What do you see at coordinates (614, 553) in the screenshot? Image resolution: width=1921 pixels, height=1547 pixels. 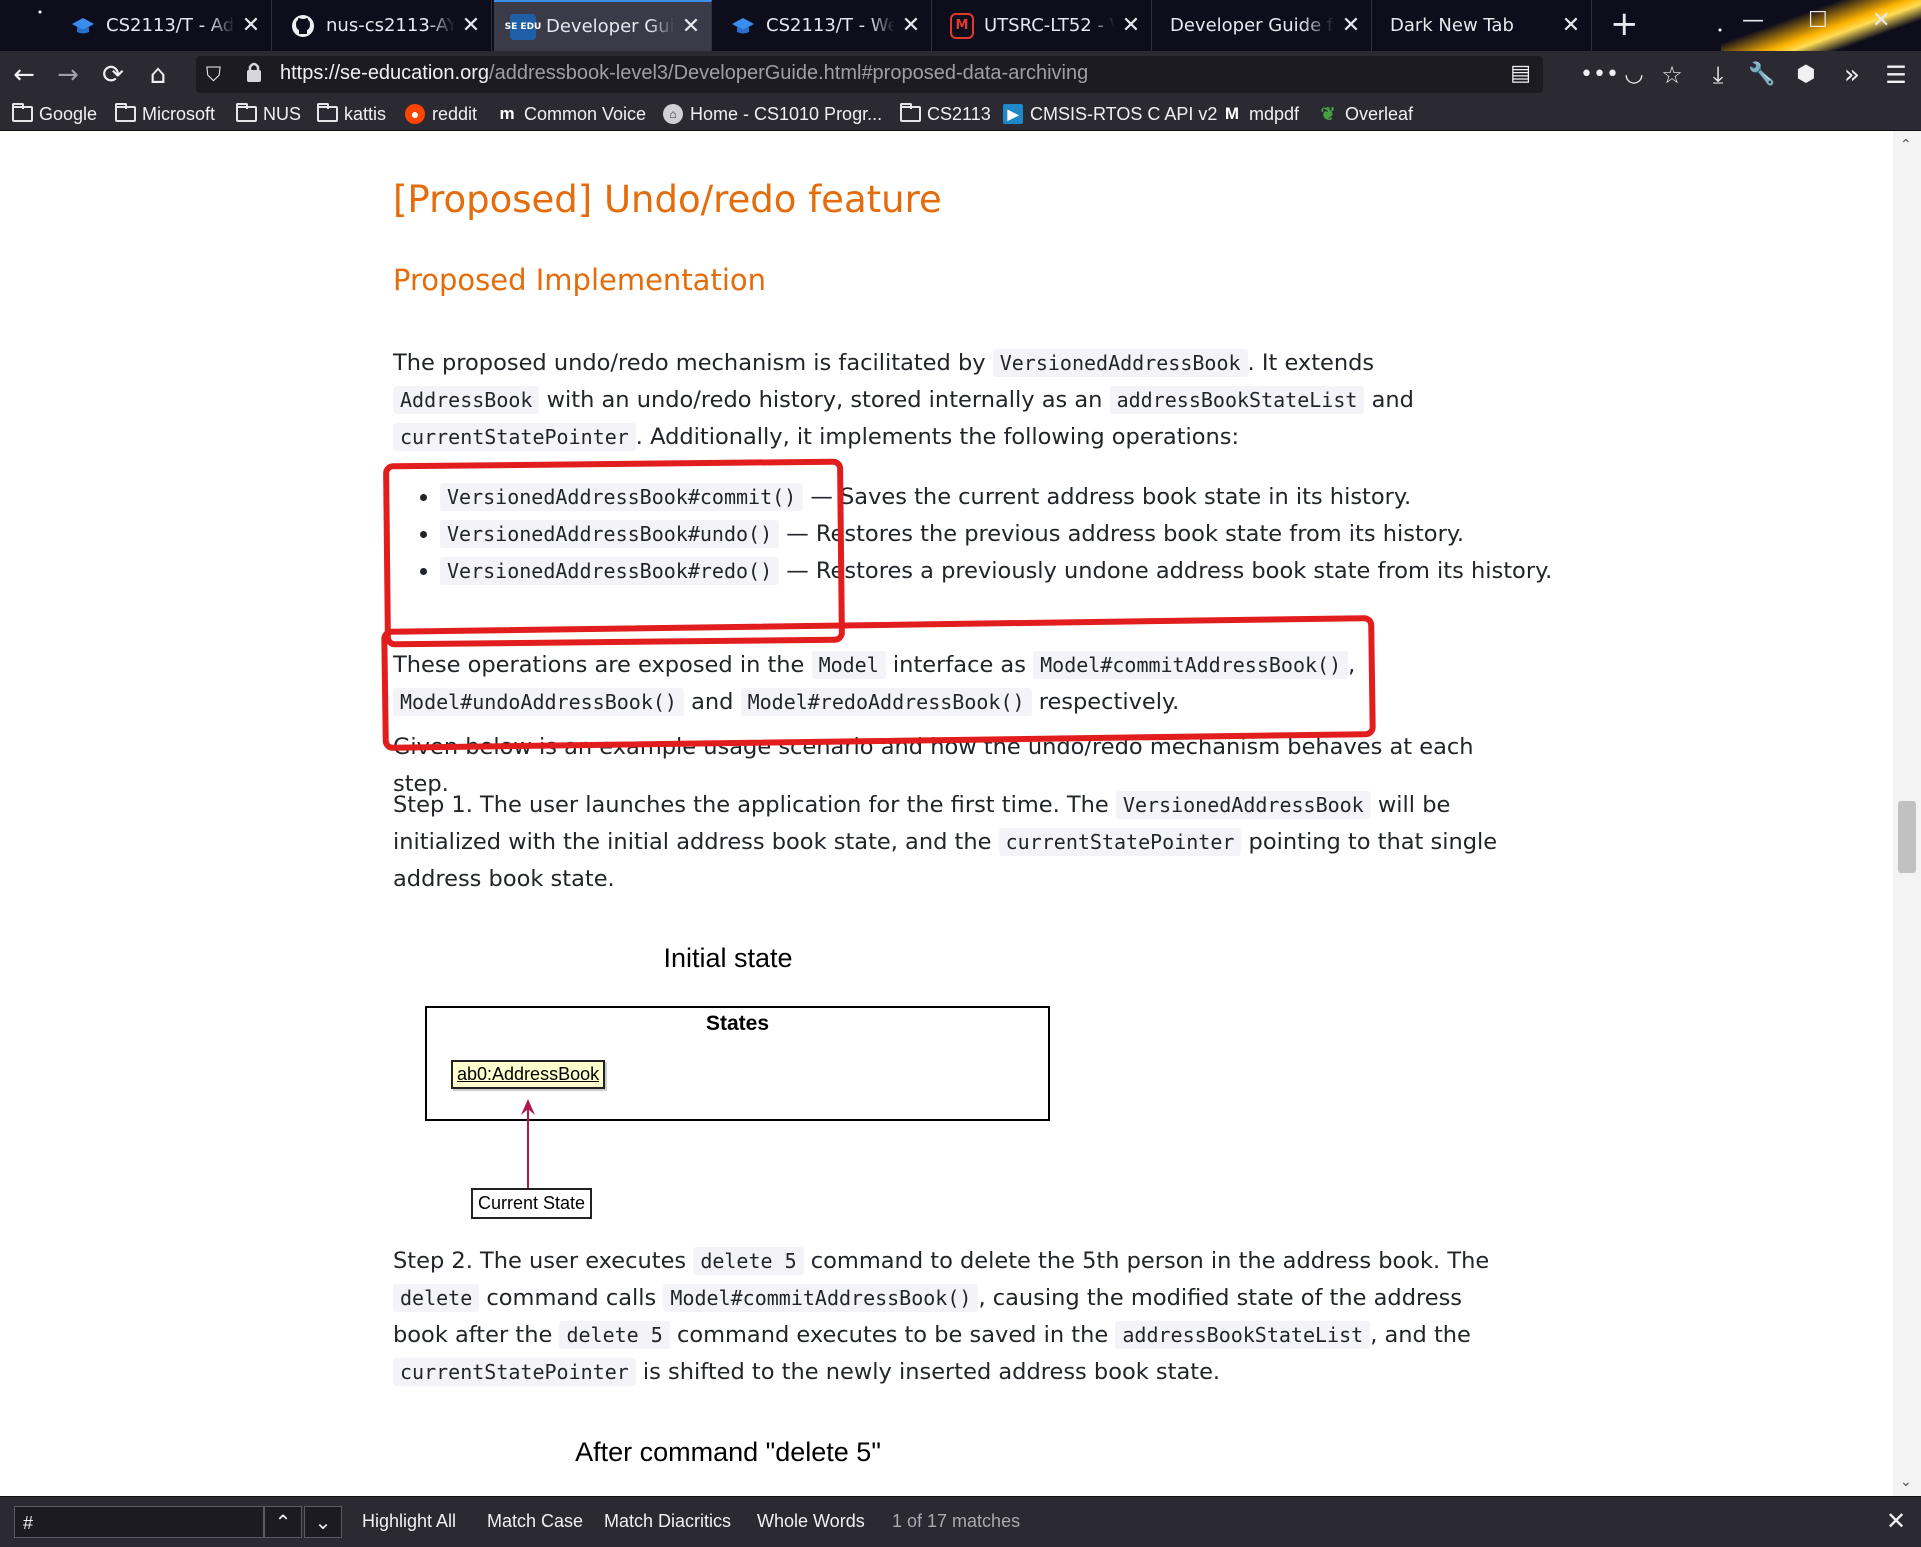 I see `red-annotation-operations` at bounding box center [614, 553].